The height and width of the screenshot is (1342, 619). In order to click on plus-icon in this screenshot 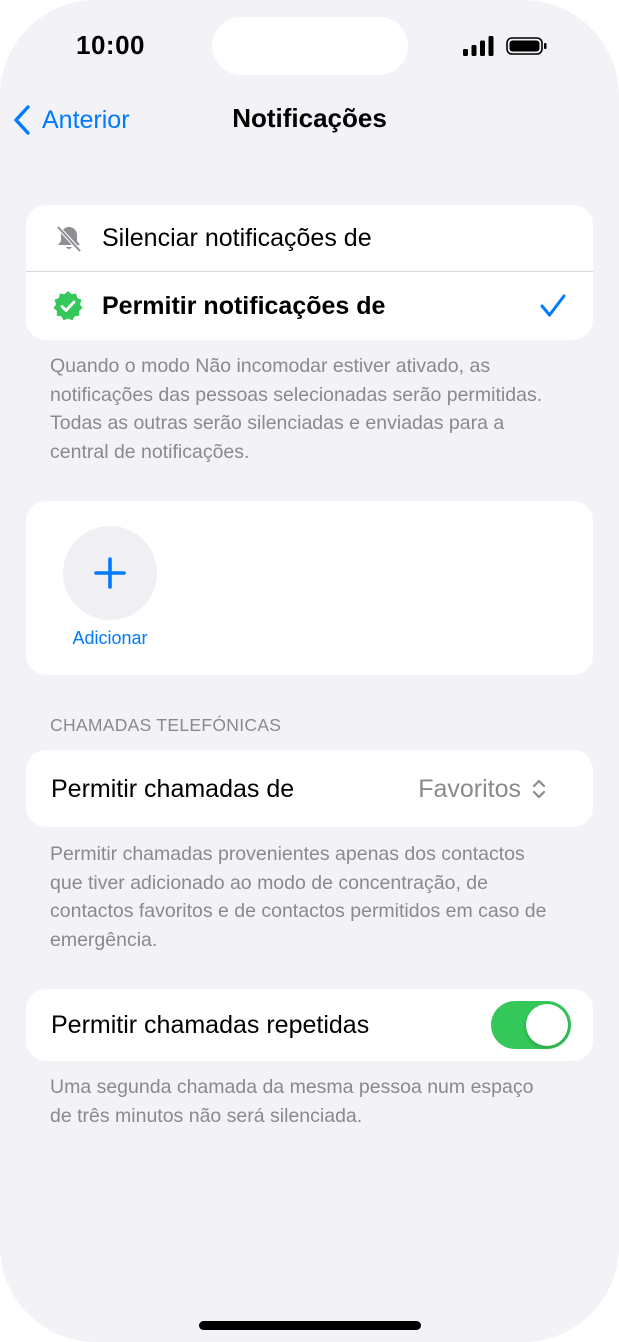, I will do `click(110, 573)`.